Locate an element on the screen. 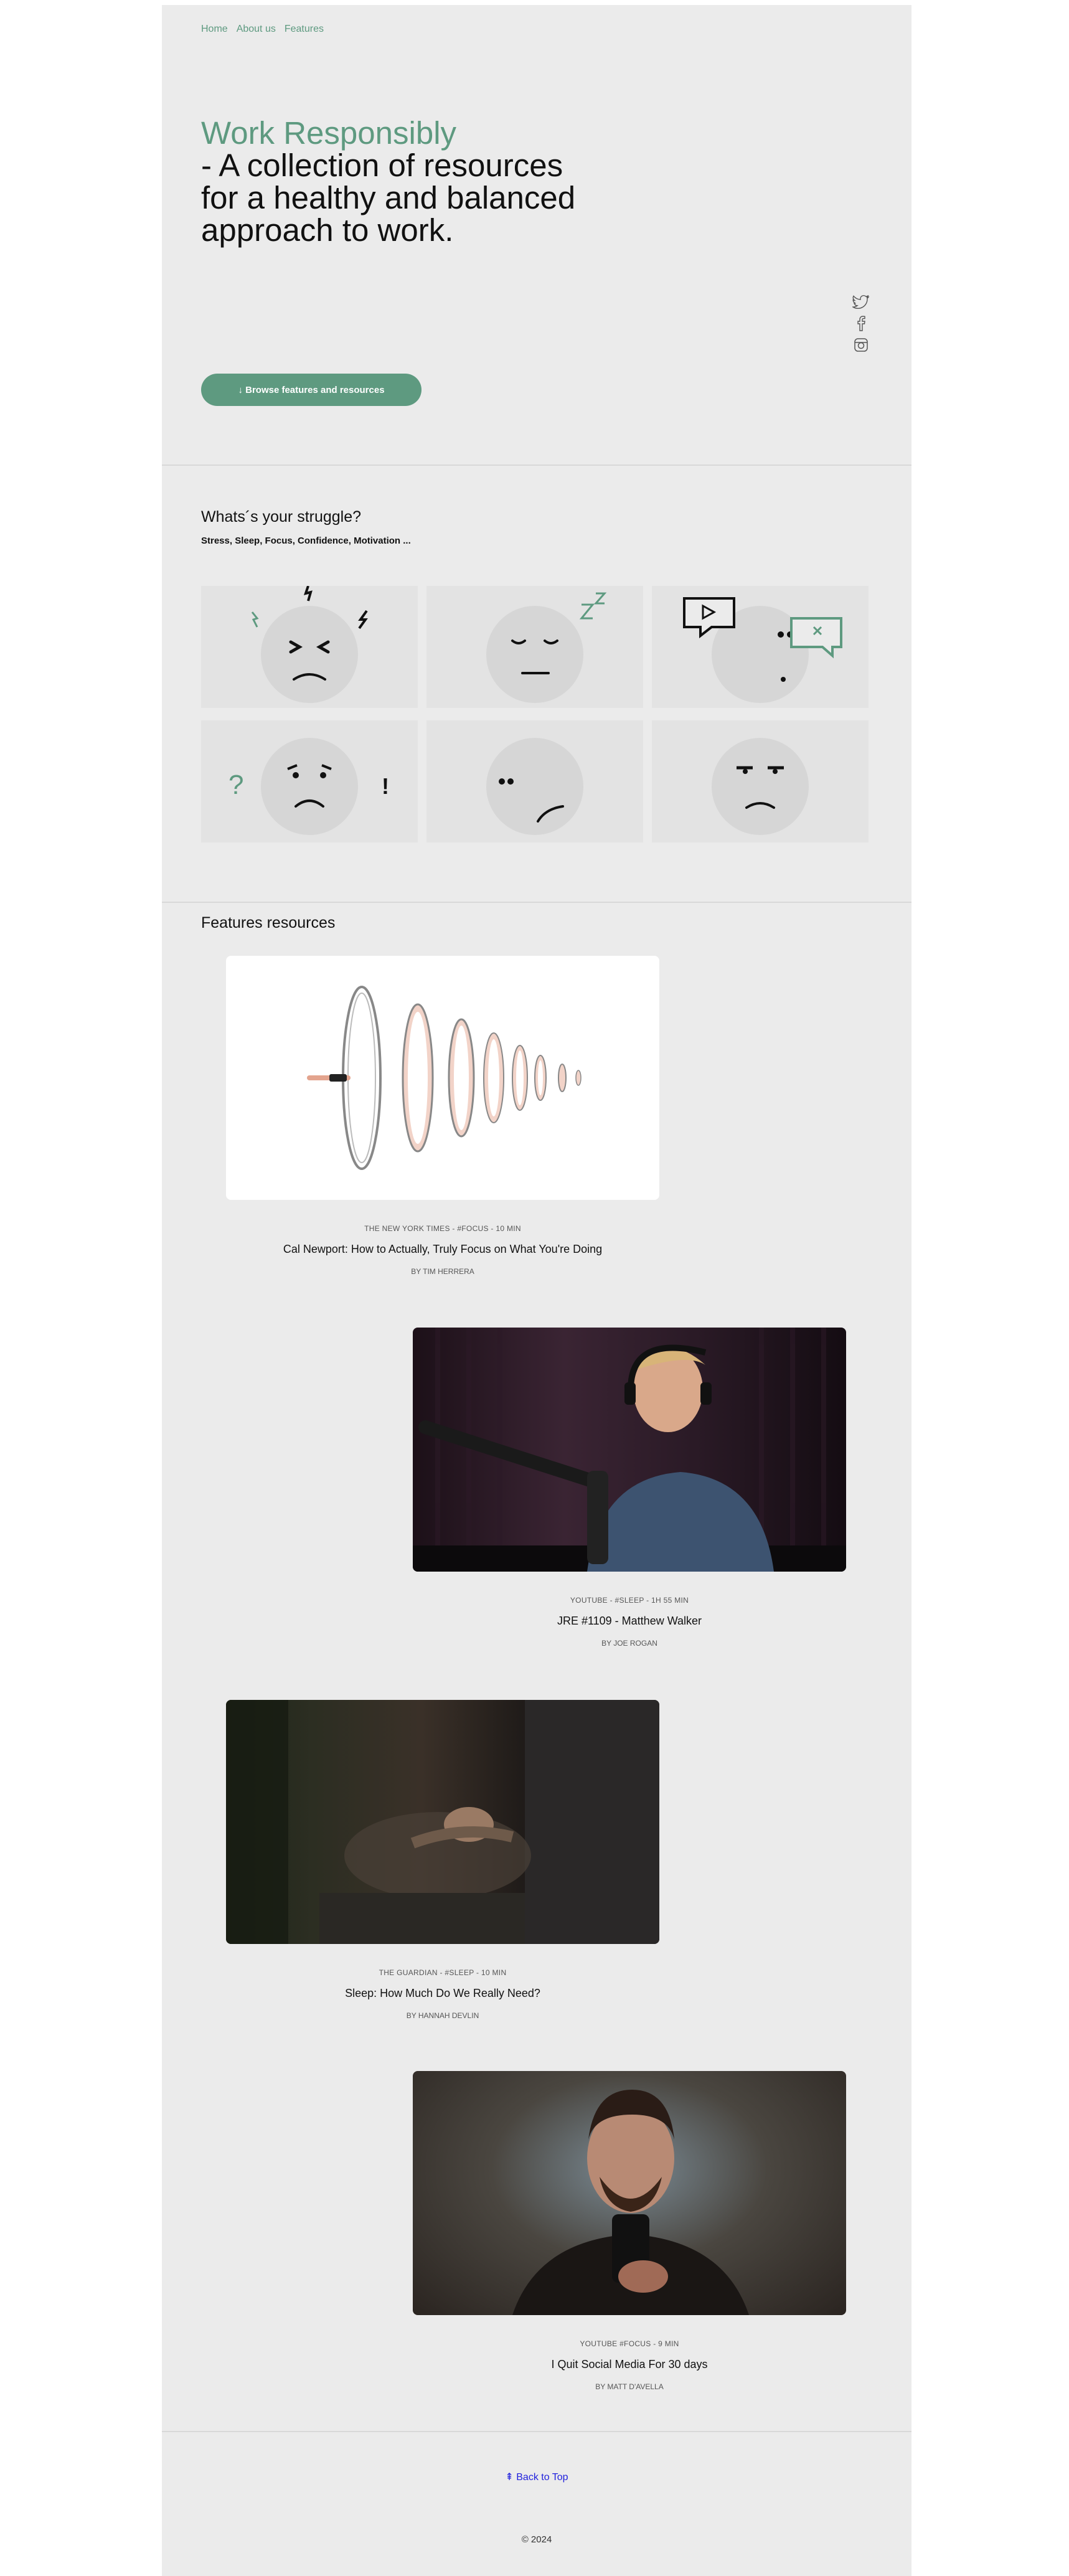  struggle-heading: Whats´s your struggle? is located at coordinates (281, 517).